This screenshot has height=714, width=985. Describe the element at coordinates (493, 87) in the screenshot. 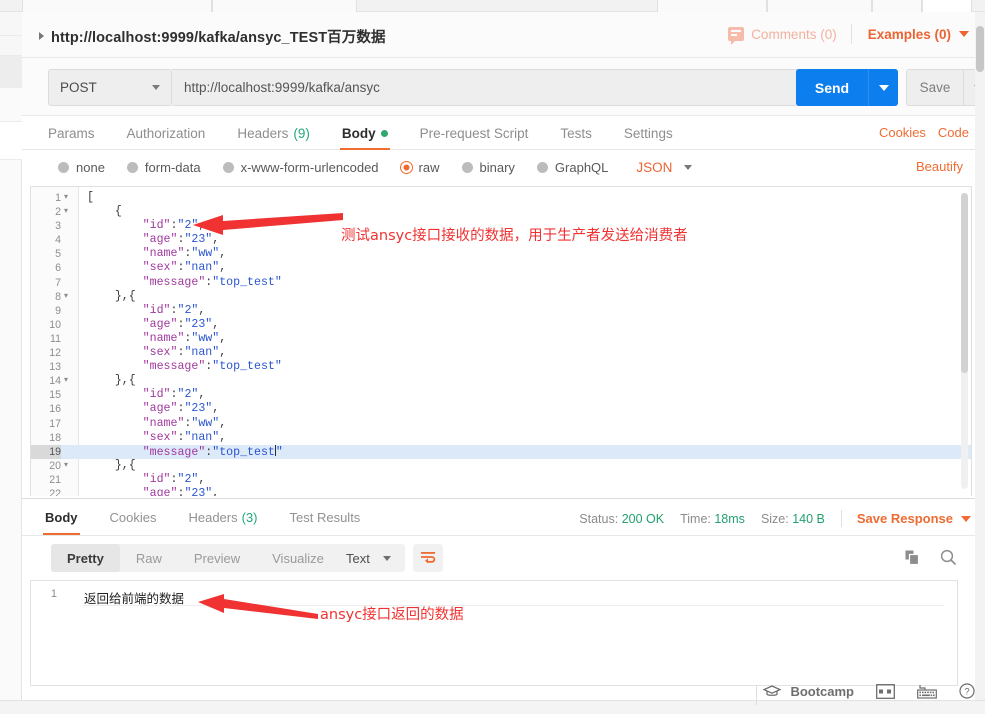

I see `url-input: http://localhost:9999/kafka/ansyc` at that location.